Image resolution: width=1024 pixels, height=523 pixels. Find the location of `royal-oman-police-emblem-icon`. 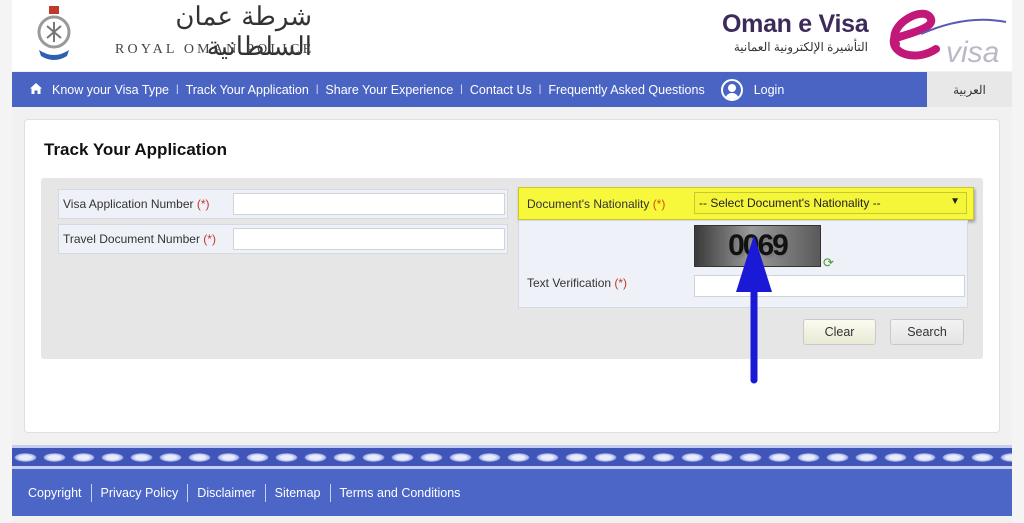

royal-oman-police-emblem-icon is located at coordinates (54, 33).